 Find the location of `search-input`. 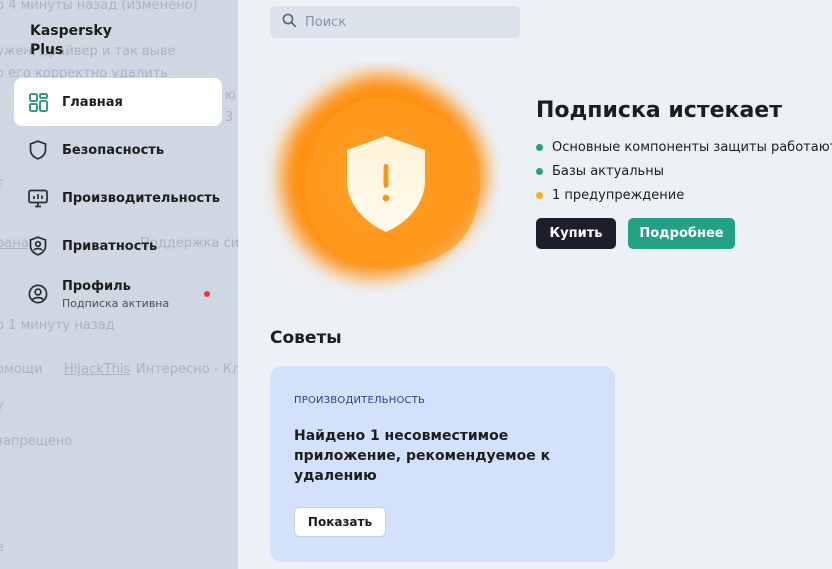

search-input is located at coordinates (405, 22).